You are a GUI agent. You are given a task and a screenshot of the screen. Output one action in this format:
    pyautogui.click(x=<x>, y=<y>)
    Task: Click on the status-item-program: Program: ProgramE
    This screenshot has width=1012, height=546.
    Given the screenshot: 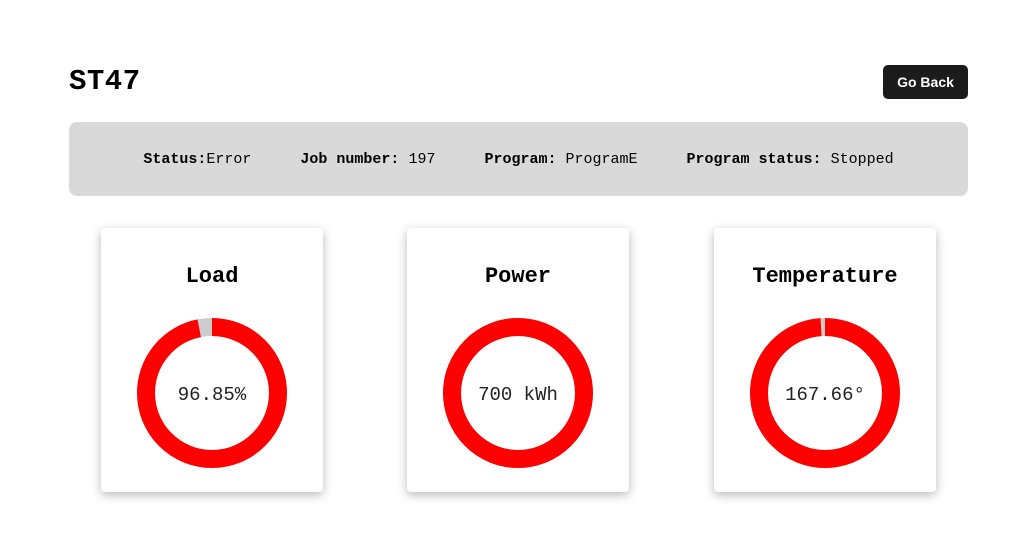 What is the action you would take?
    pyautogui.click(x=560, y=159)
    